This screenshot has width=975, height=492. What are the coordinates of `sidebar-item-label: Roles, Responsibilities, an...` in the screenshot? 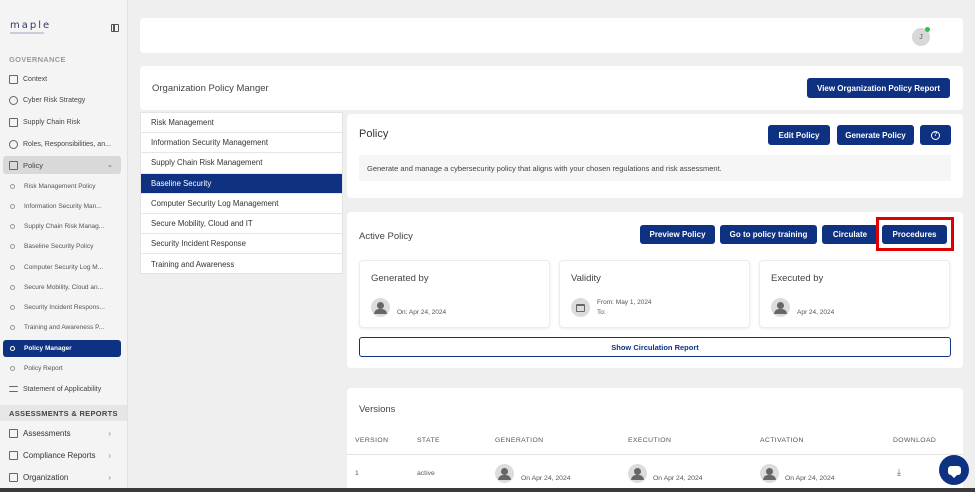 It's located at (67, 144).